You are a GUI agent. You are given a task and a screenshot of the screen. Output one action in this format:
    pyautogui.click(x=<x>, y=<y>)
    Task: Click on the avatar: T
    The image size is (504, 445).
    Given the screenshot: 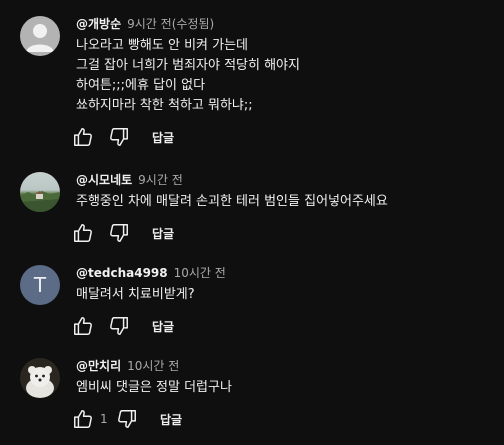 What is the action you would take?
    pyautogui.click(x=40, y=285)
    